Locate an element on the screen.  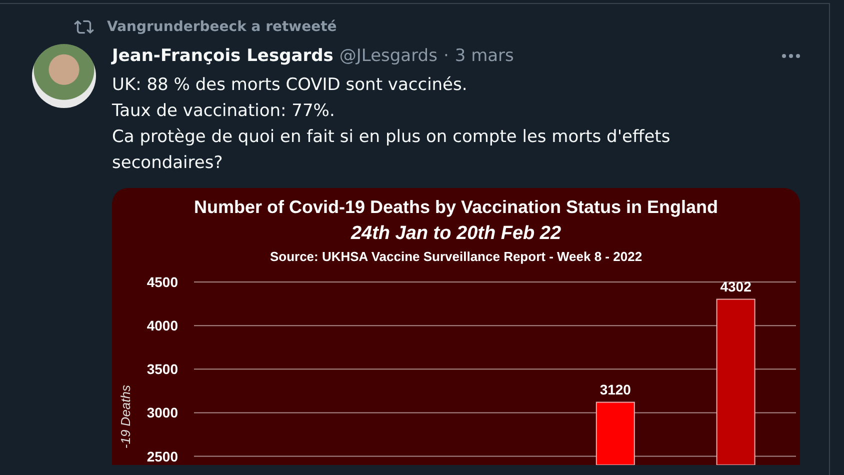
y-tick-label: 4000 is located at coordinates (162, 326).